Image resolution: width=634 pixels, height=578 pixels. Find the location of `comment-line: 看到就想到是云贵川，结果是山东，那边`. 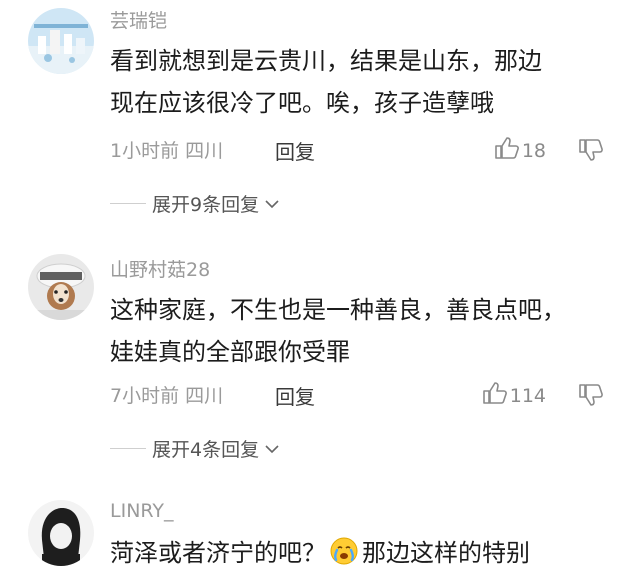

comment-line: 看到就想到是云贵川，结果是山东，那边 is located at coordinates (326, 61).